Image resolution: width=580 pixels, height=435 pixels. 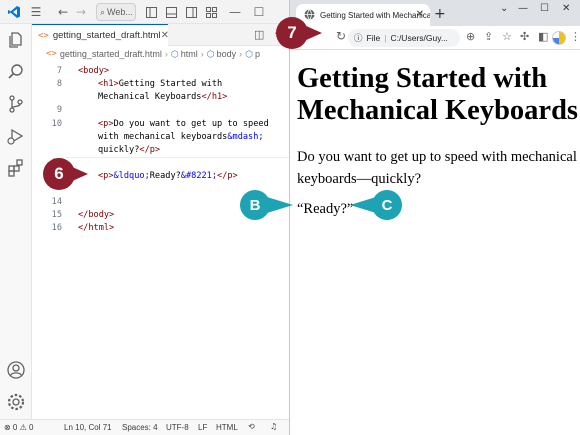 I want to click on more-menu-icon: ⋮, so click(x=575, y=36).